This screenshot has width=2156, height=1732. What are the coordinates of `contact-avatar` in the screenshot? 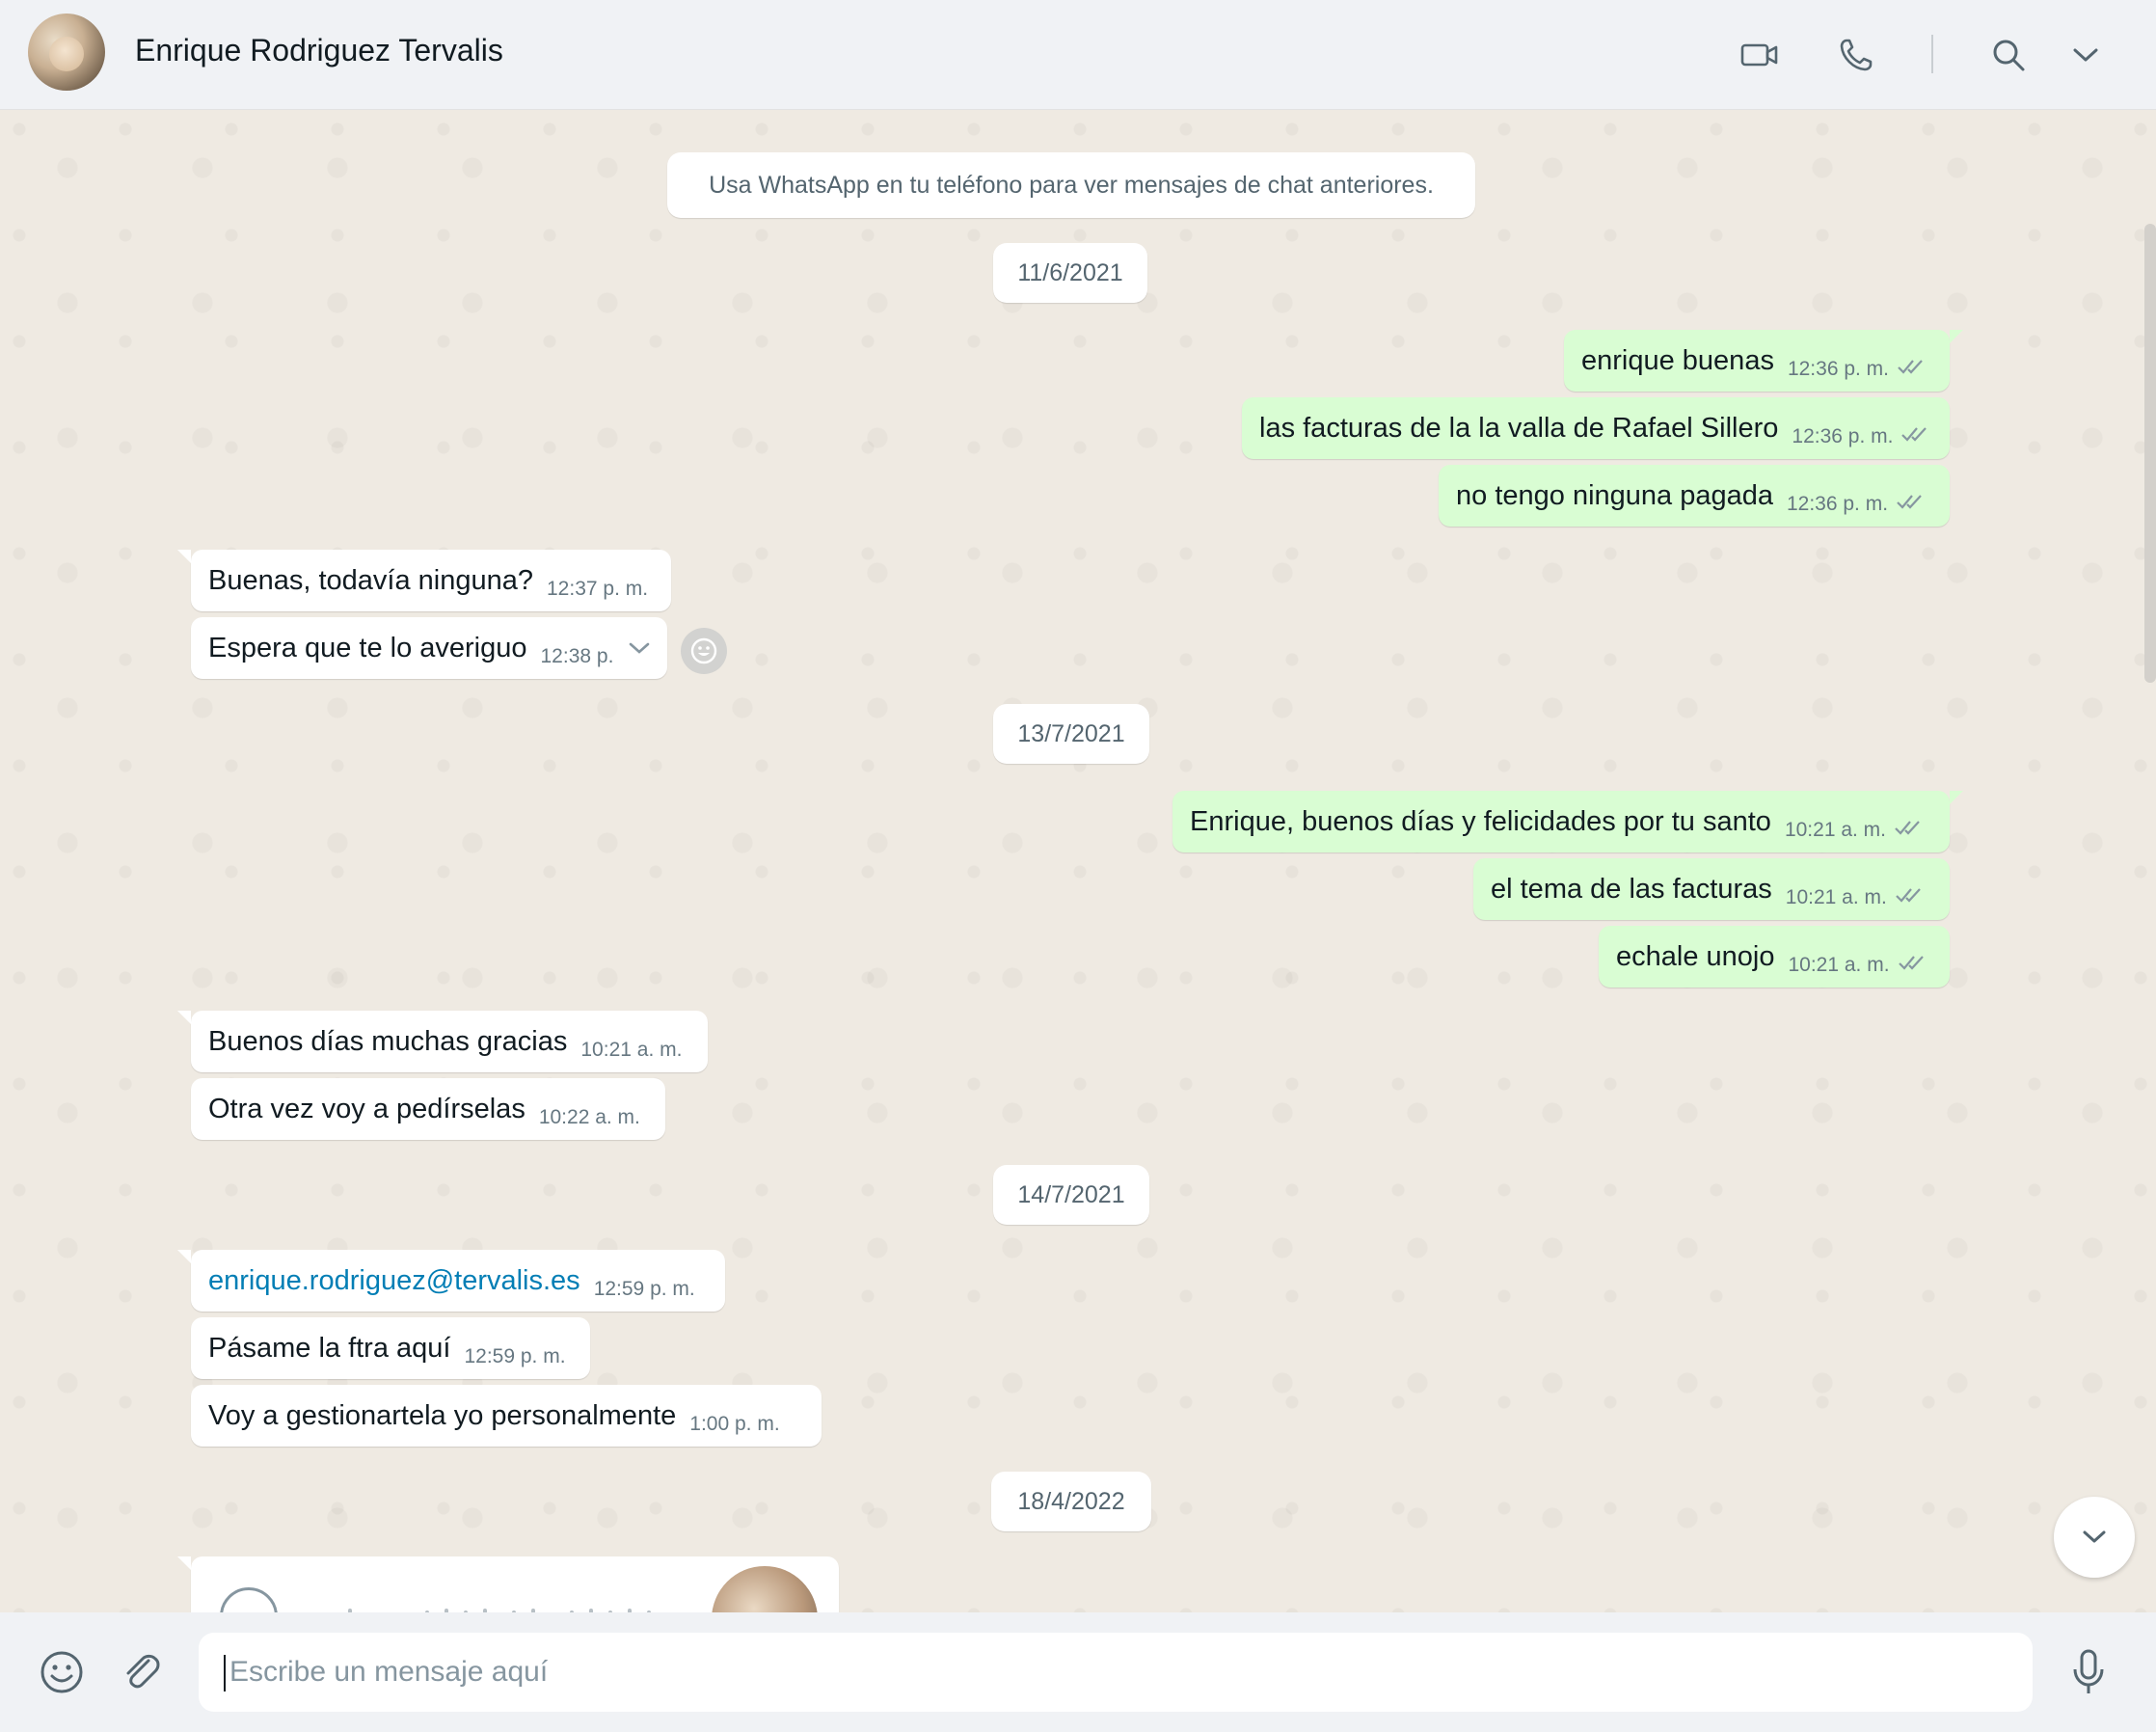 It's located at (66, 52).